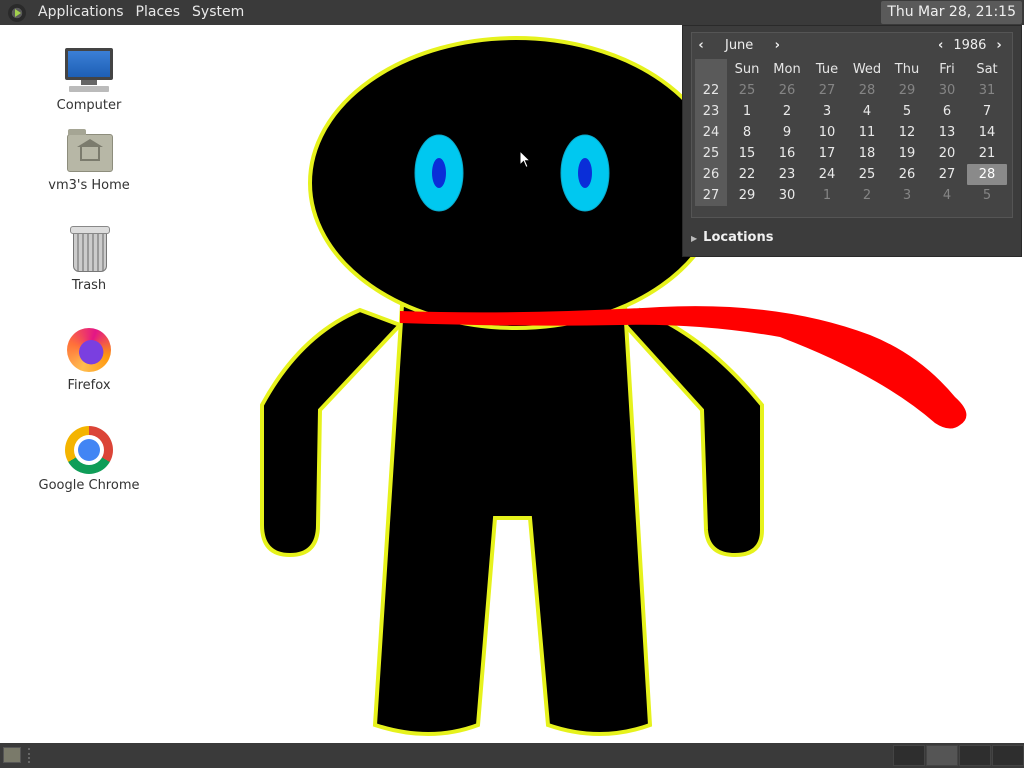 This screenshot has width=1024, height=768. What do you see at coordinates (787, 132) in the screenshot?
I see `calendar-day: 9` at bounding box center [787, 132].